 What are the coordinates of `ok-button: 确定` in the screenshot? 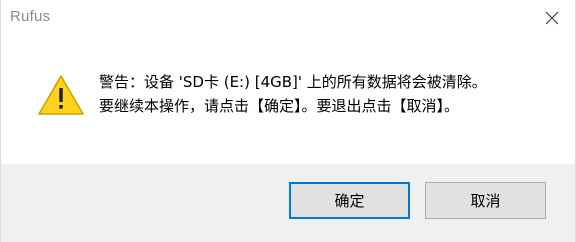 It's located at (349, 200).